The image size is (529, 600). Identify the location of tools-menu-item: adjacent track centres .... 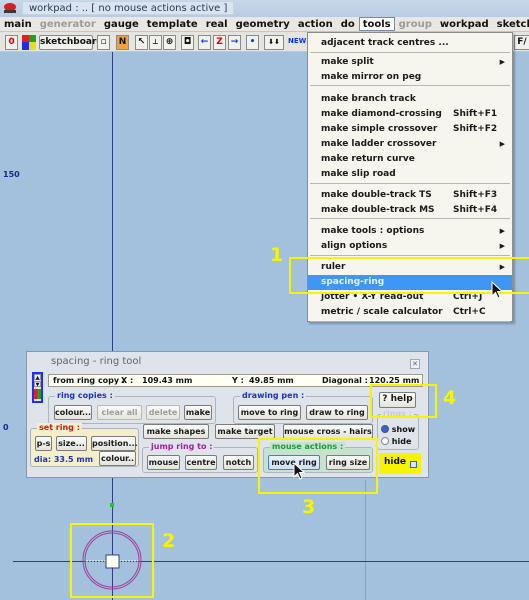
(410, 43).